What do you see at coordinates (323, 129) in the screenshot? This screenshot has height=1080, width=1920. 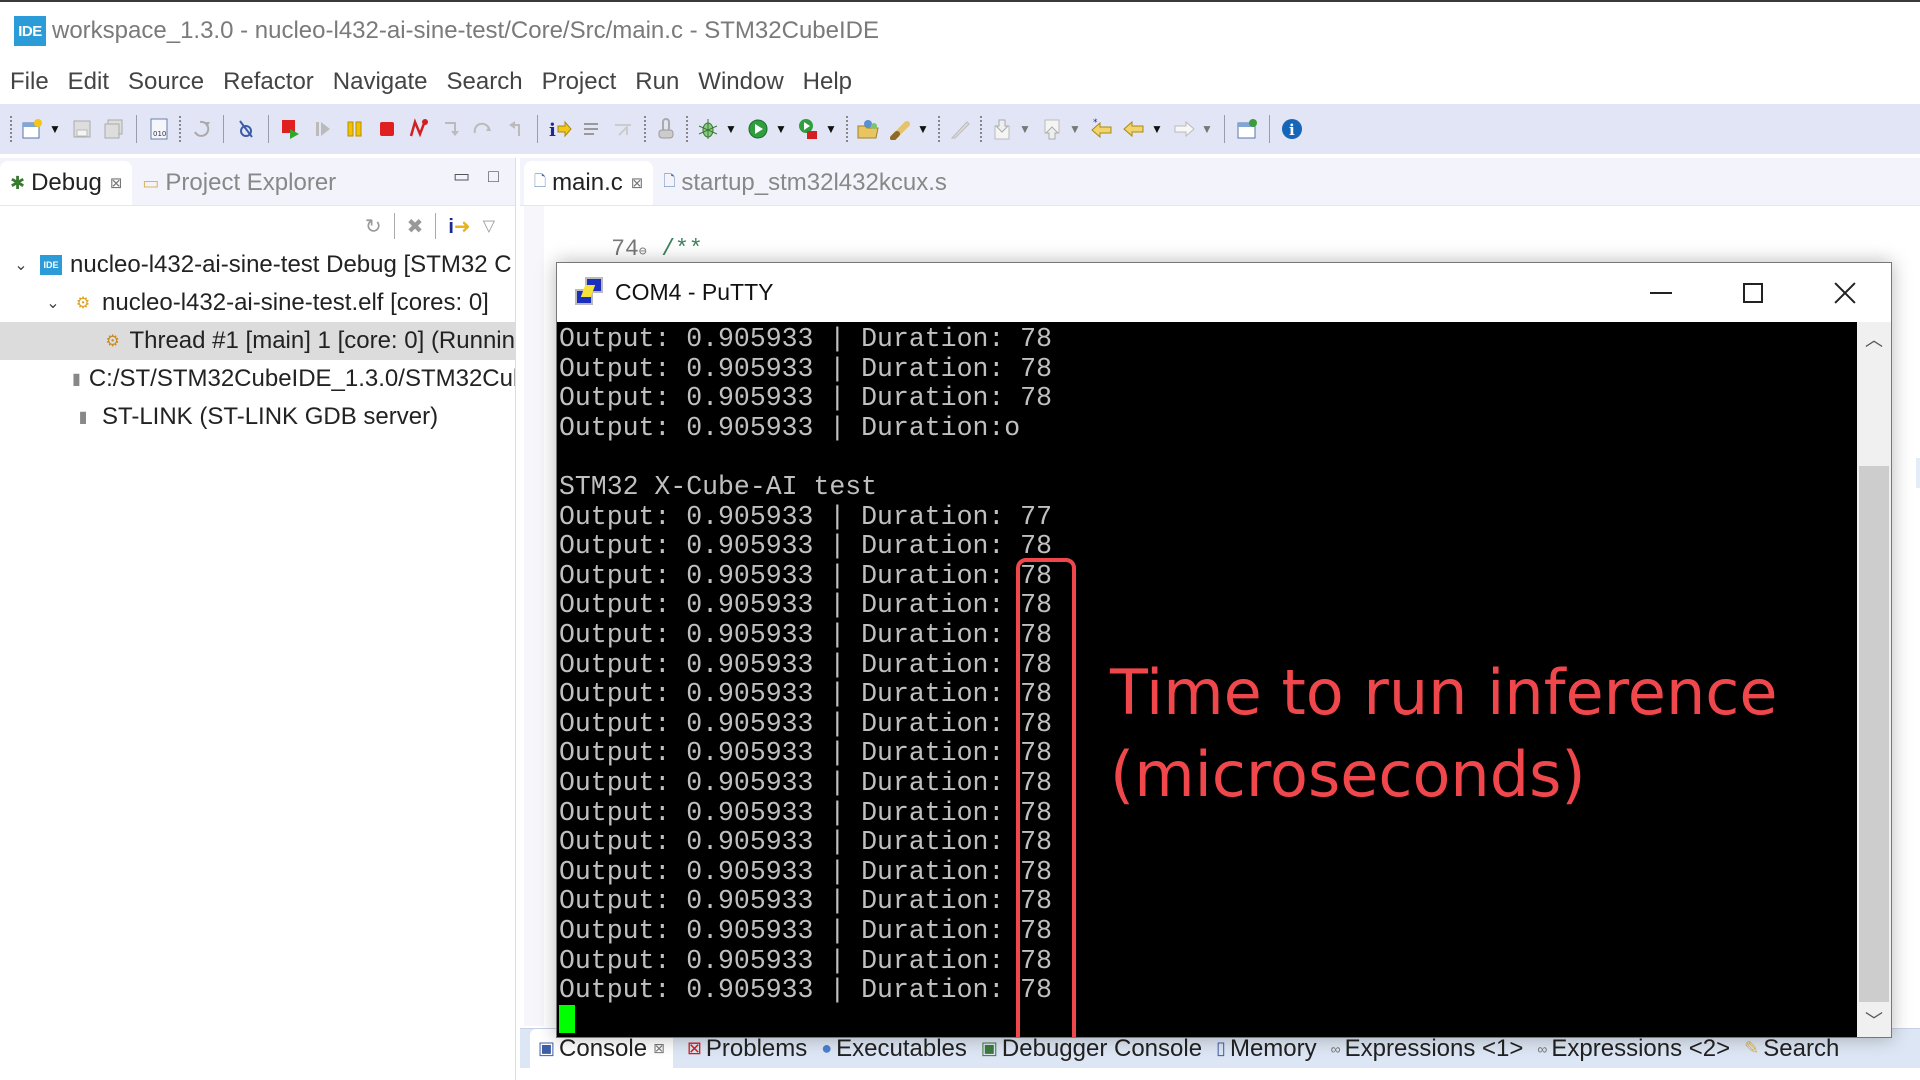 I see `resume-icon` at bounding box center [323, 129].